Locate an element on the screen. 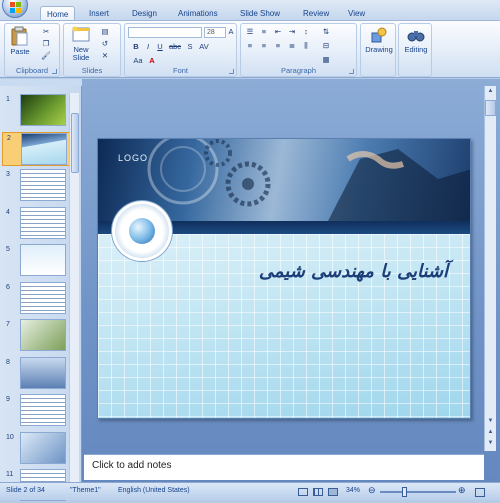 This screenshot has width=500, height=503. char-spacing-button: AV is located at coordinates (204, 47).